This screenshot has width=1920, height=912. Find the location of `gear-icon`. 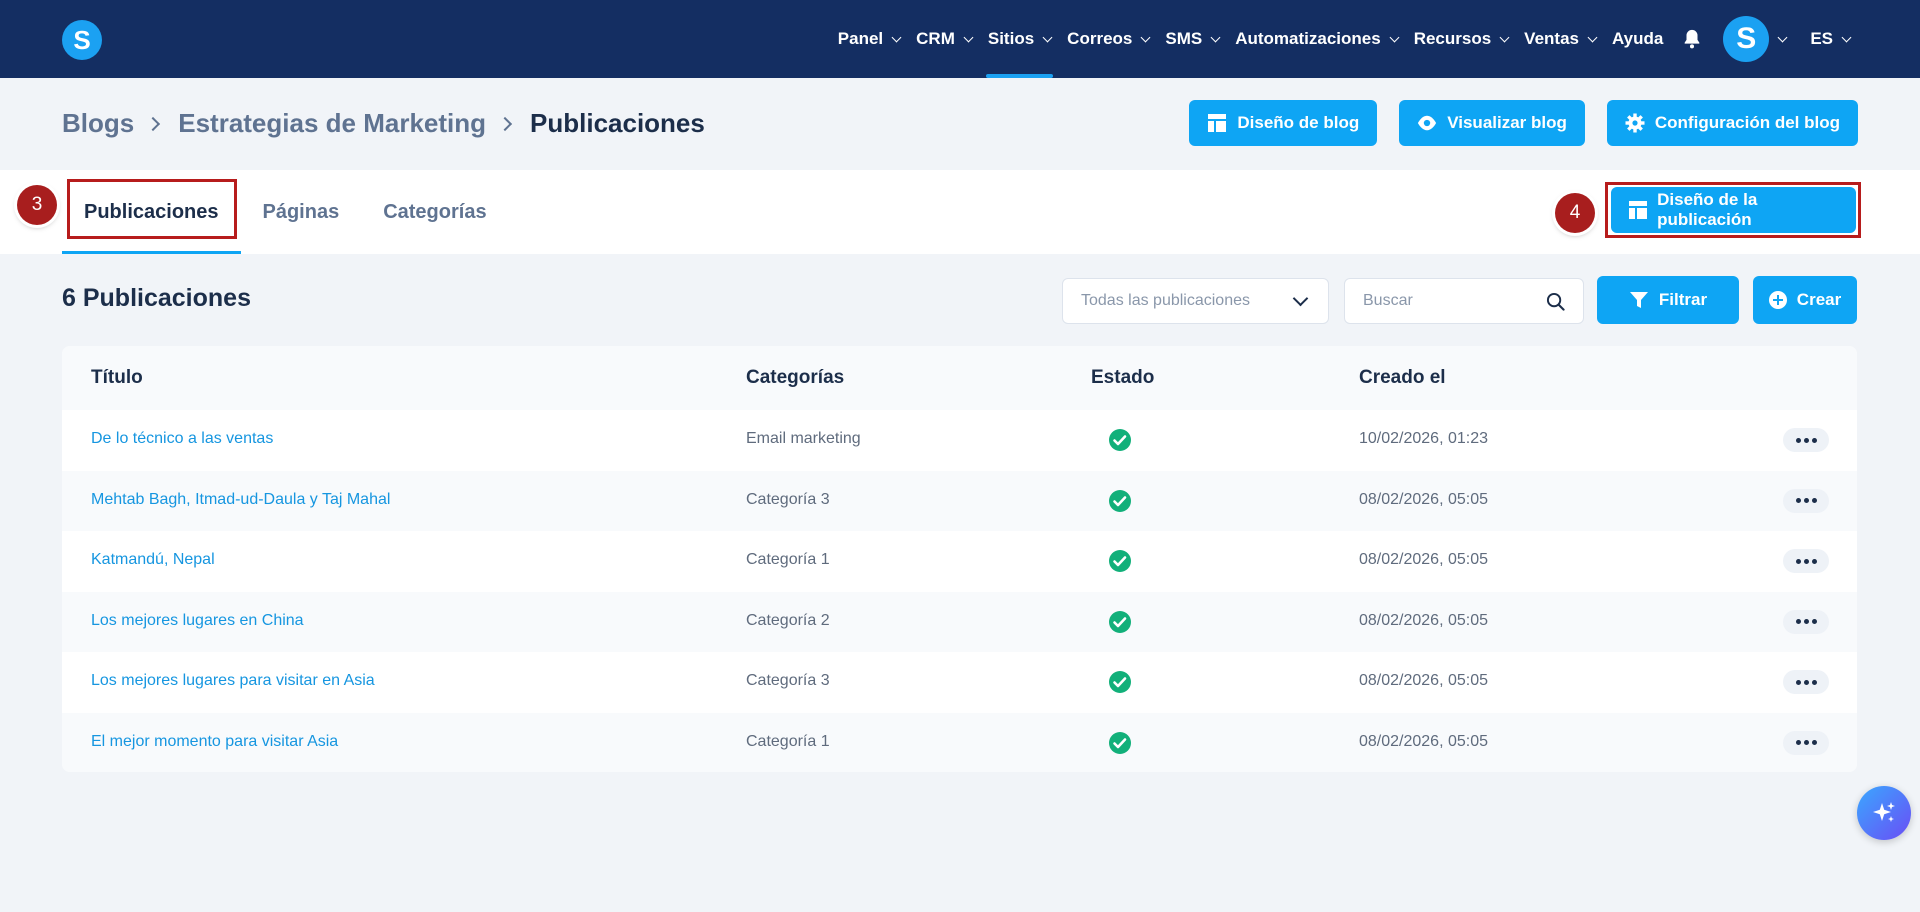

gear-icon is located at coordinates (1635, 123).